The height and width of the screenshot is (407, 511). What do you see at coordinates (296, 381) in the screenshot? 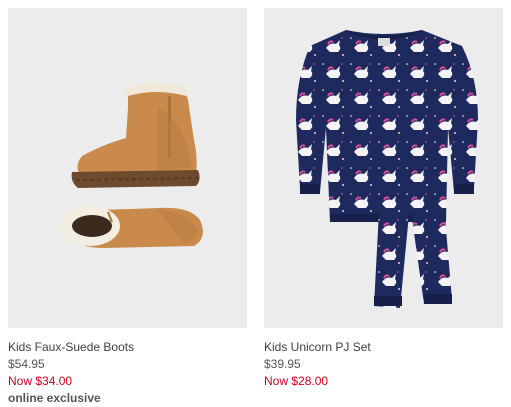
I see `sale-price: Now $28.00` at bounding box center [296, 381].